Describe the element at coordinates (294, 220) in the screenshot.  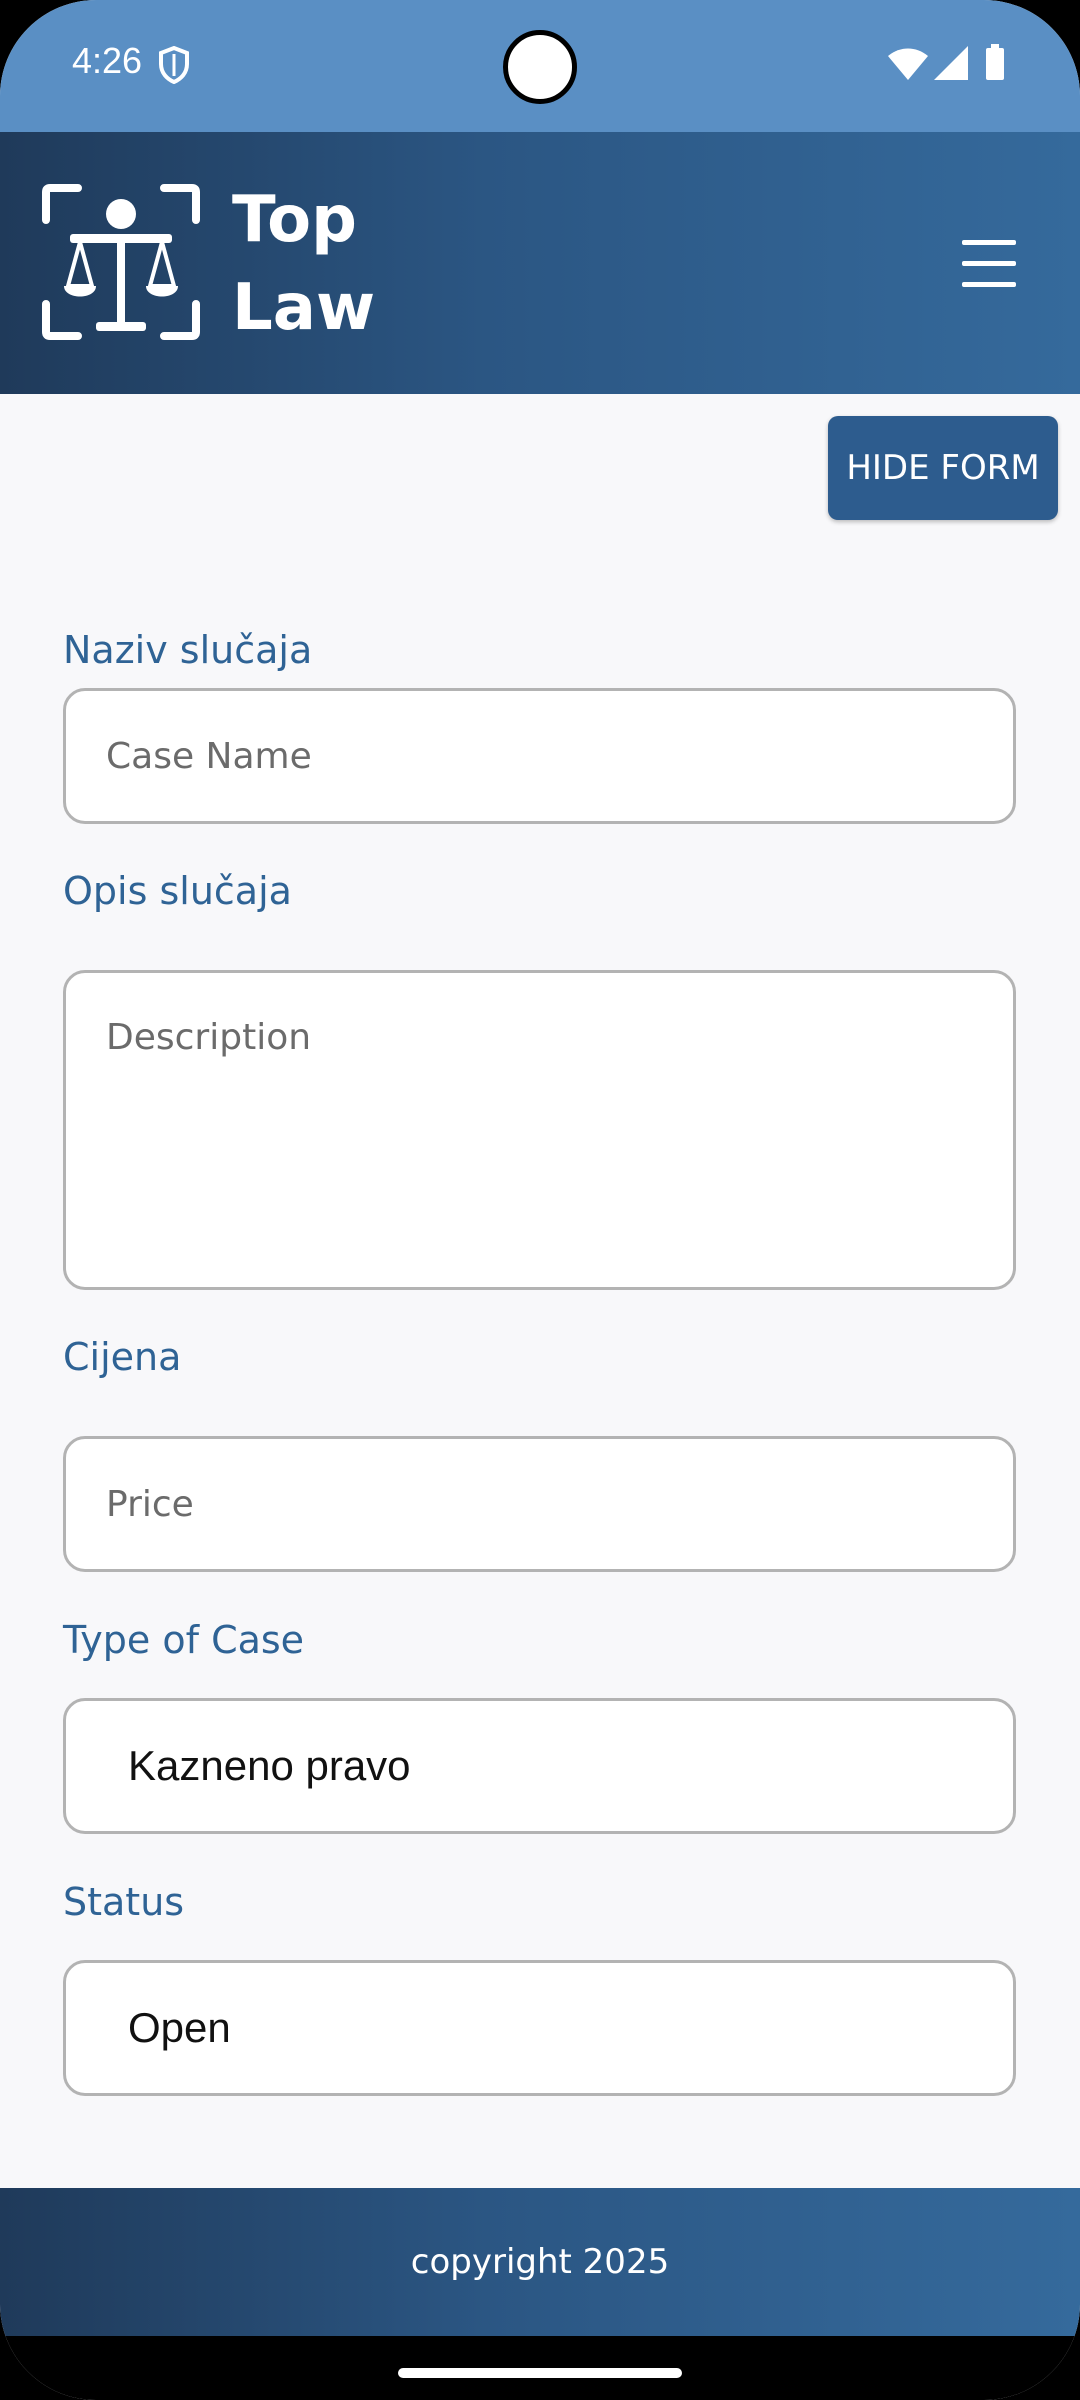
I see `brand-line-1: Top` at that location.